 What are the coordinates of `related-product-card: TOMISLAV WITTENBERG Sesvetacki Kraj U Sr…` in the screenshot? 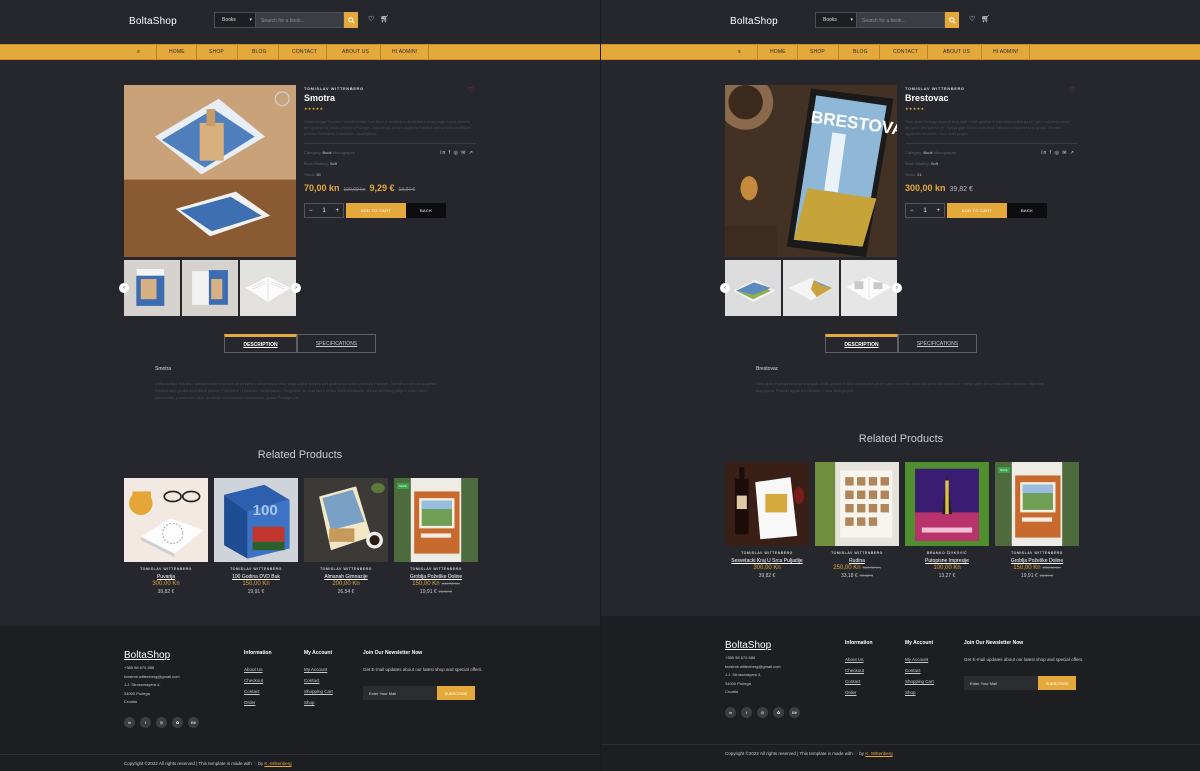 It's located at (767, 520).